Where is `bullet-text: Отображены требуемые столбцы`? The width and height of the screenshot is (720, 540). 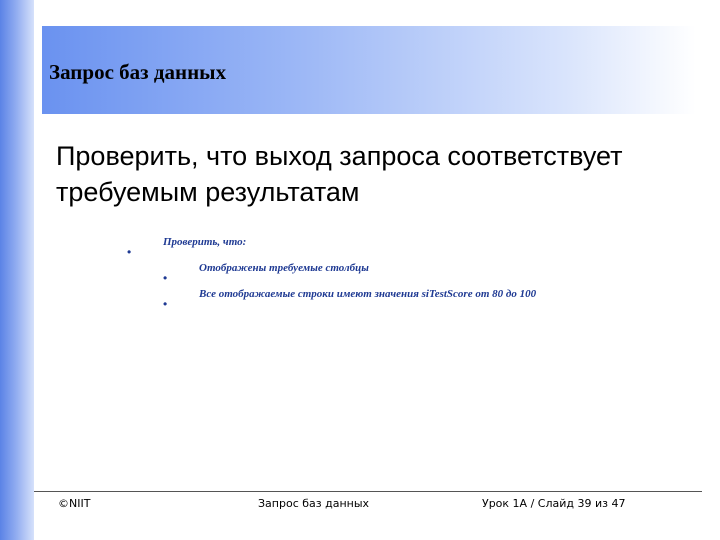 bullet-text: Отображены требуемые столбцы is located at coordinates (284, 268).